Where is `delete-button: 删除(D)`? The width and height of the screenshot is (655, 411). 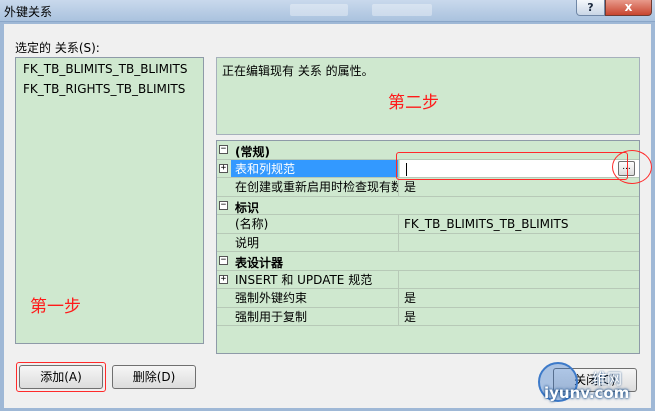 delete-button: 删除(D) is located at coordinates (154, 377).